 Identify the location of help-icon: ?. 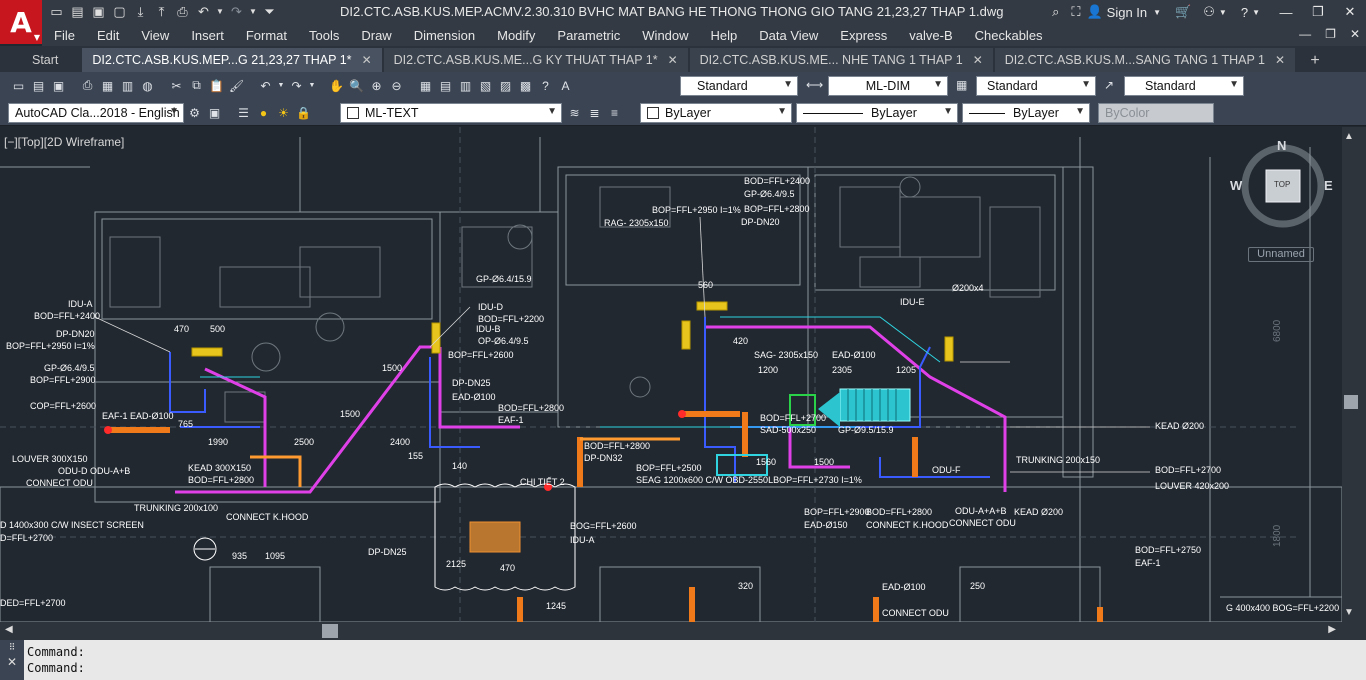
(545, 85).